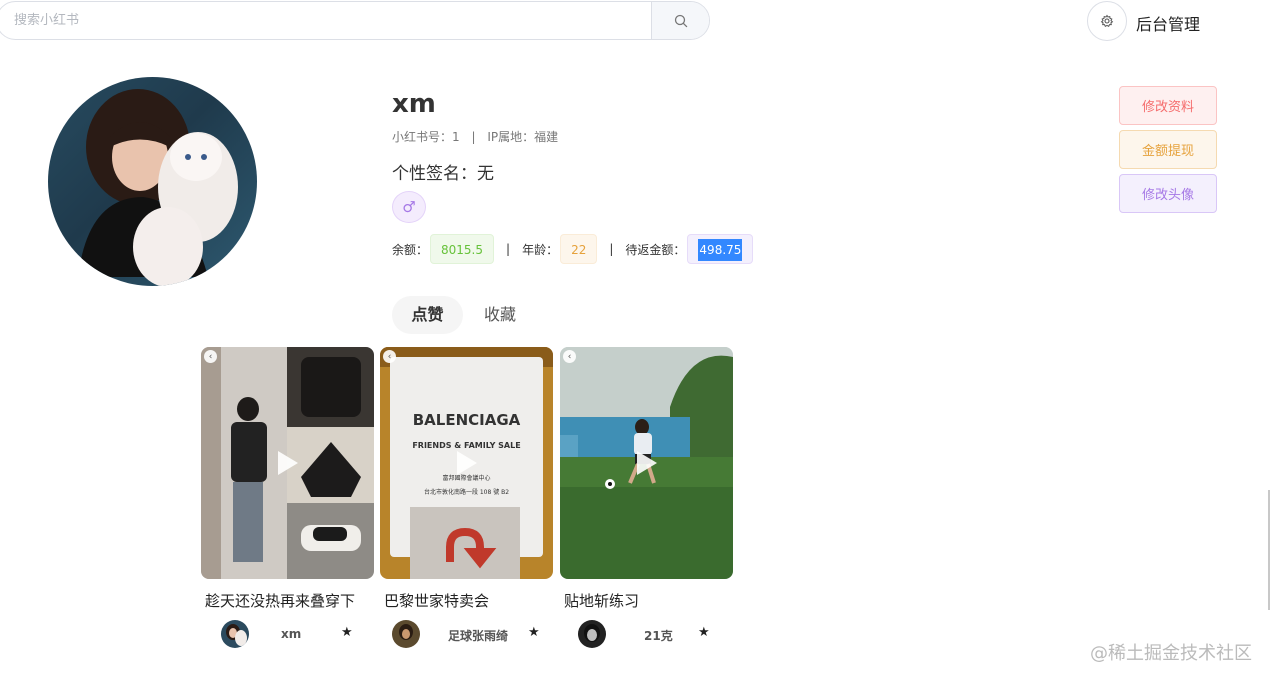 This screenshot has height=682, width=1272. I want to click on ip-location: IP属地：福建, so click(523, 137).